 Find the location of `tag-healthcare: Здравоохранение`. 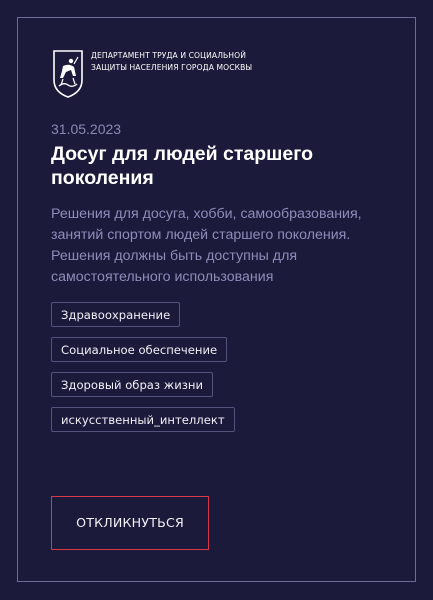

tag-healthcare: Здравоохранение is located at coordinates (116, 314).